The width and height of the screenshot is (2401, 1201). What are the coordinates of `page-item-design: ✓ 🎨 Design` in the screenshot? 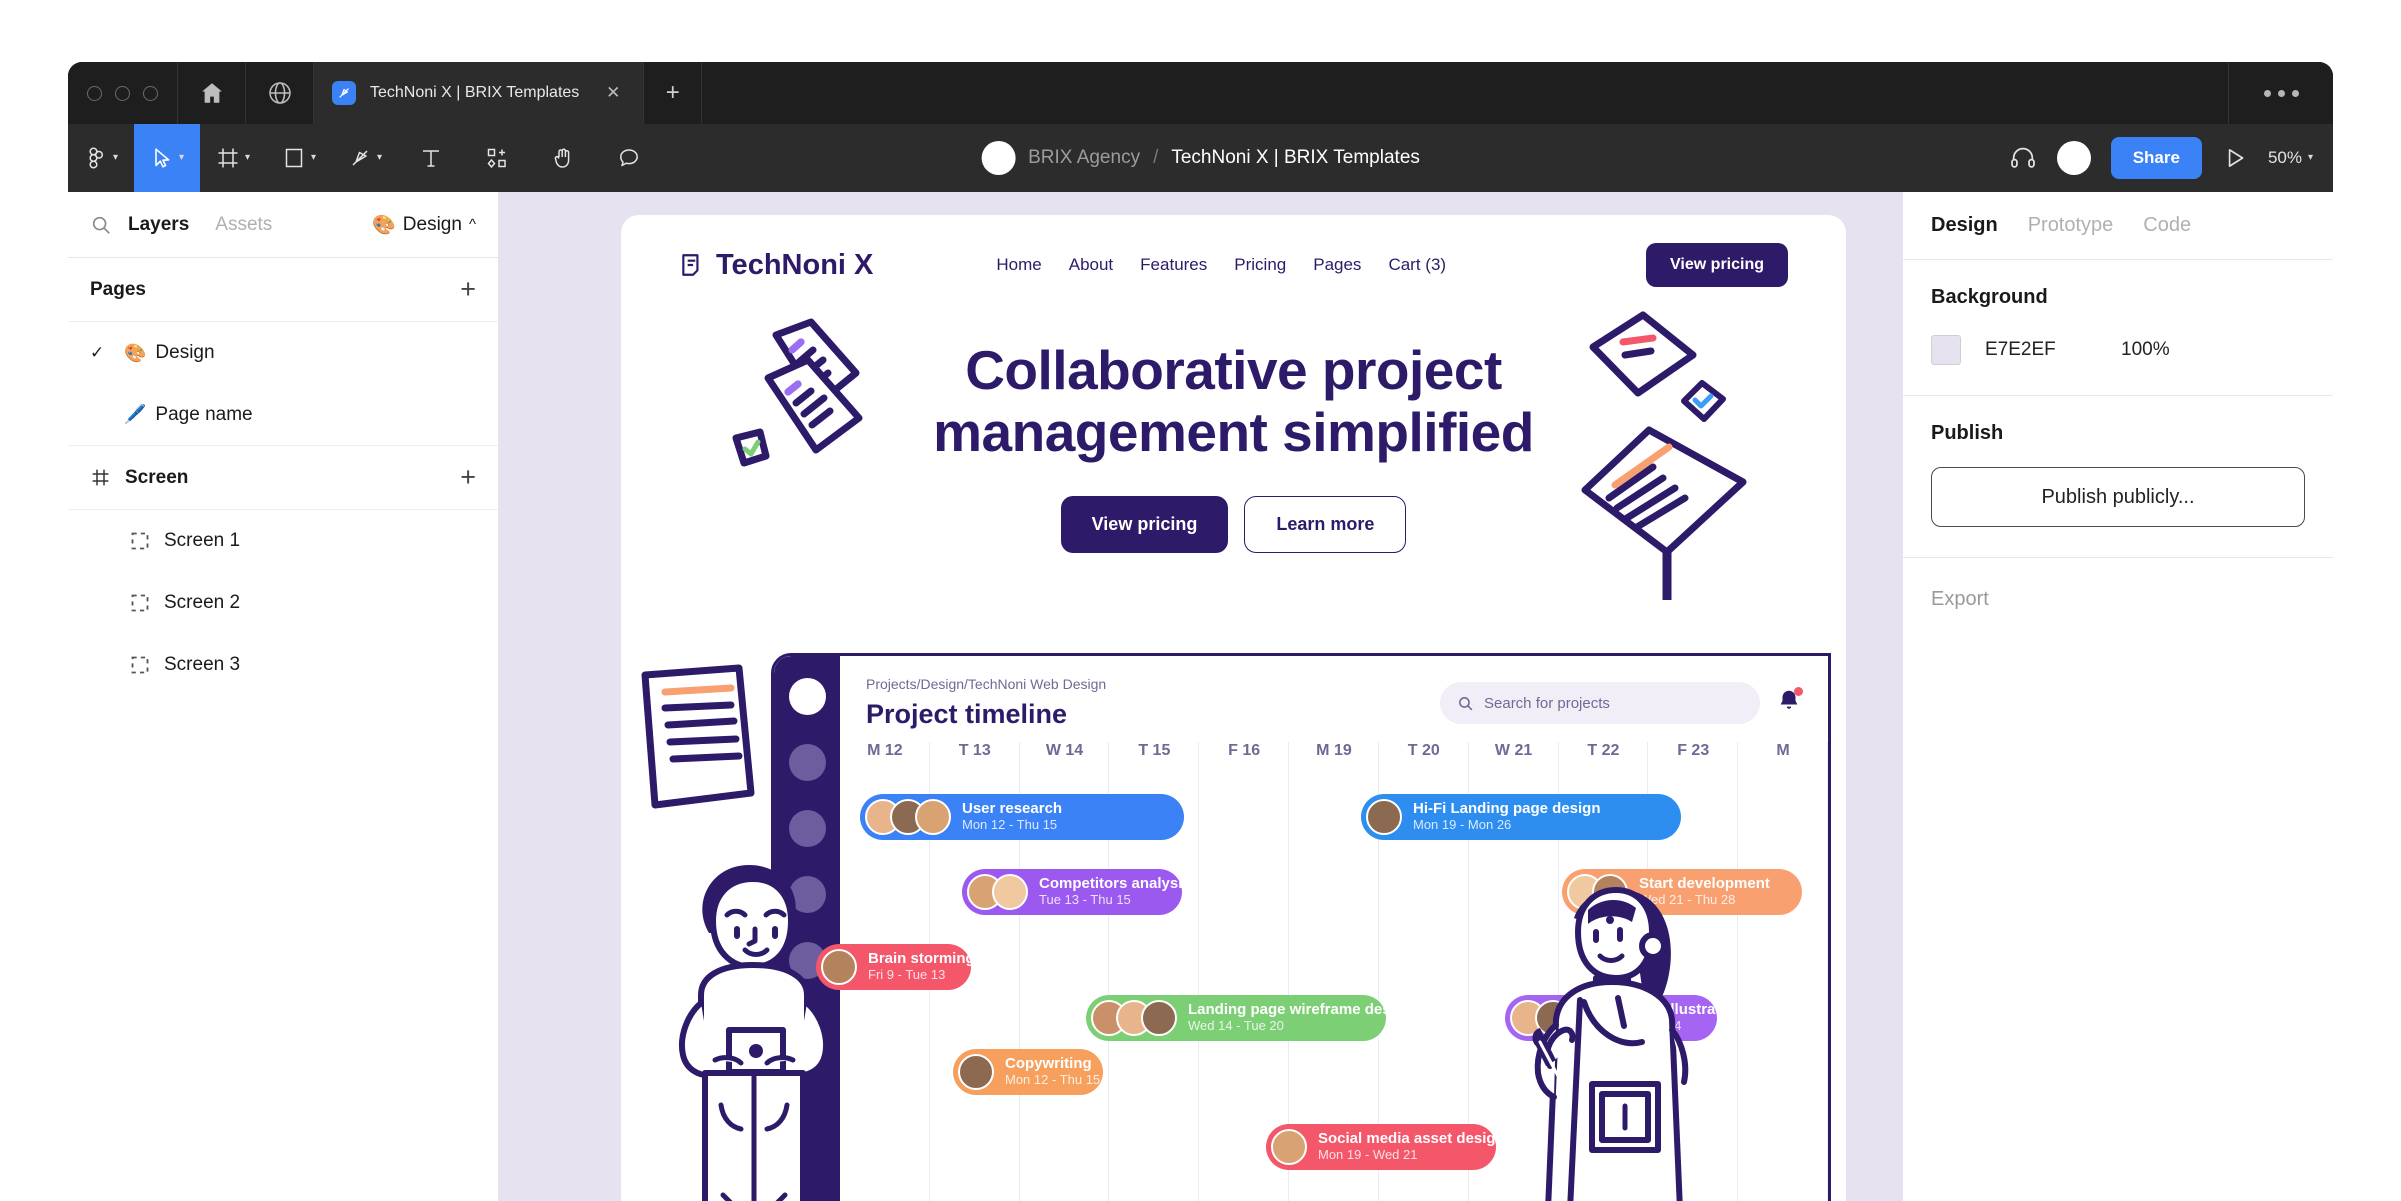 It's located at (283, 353).